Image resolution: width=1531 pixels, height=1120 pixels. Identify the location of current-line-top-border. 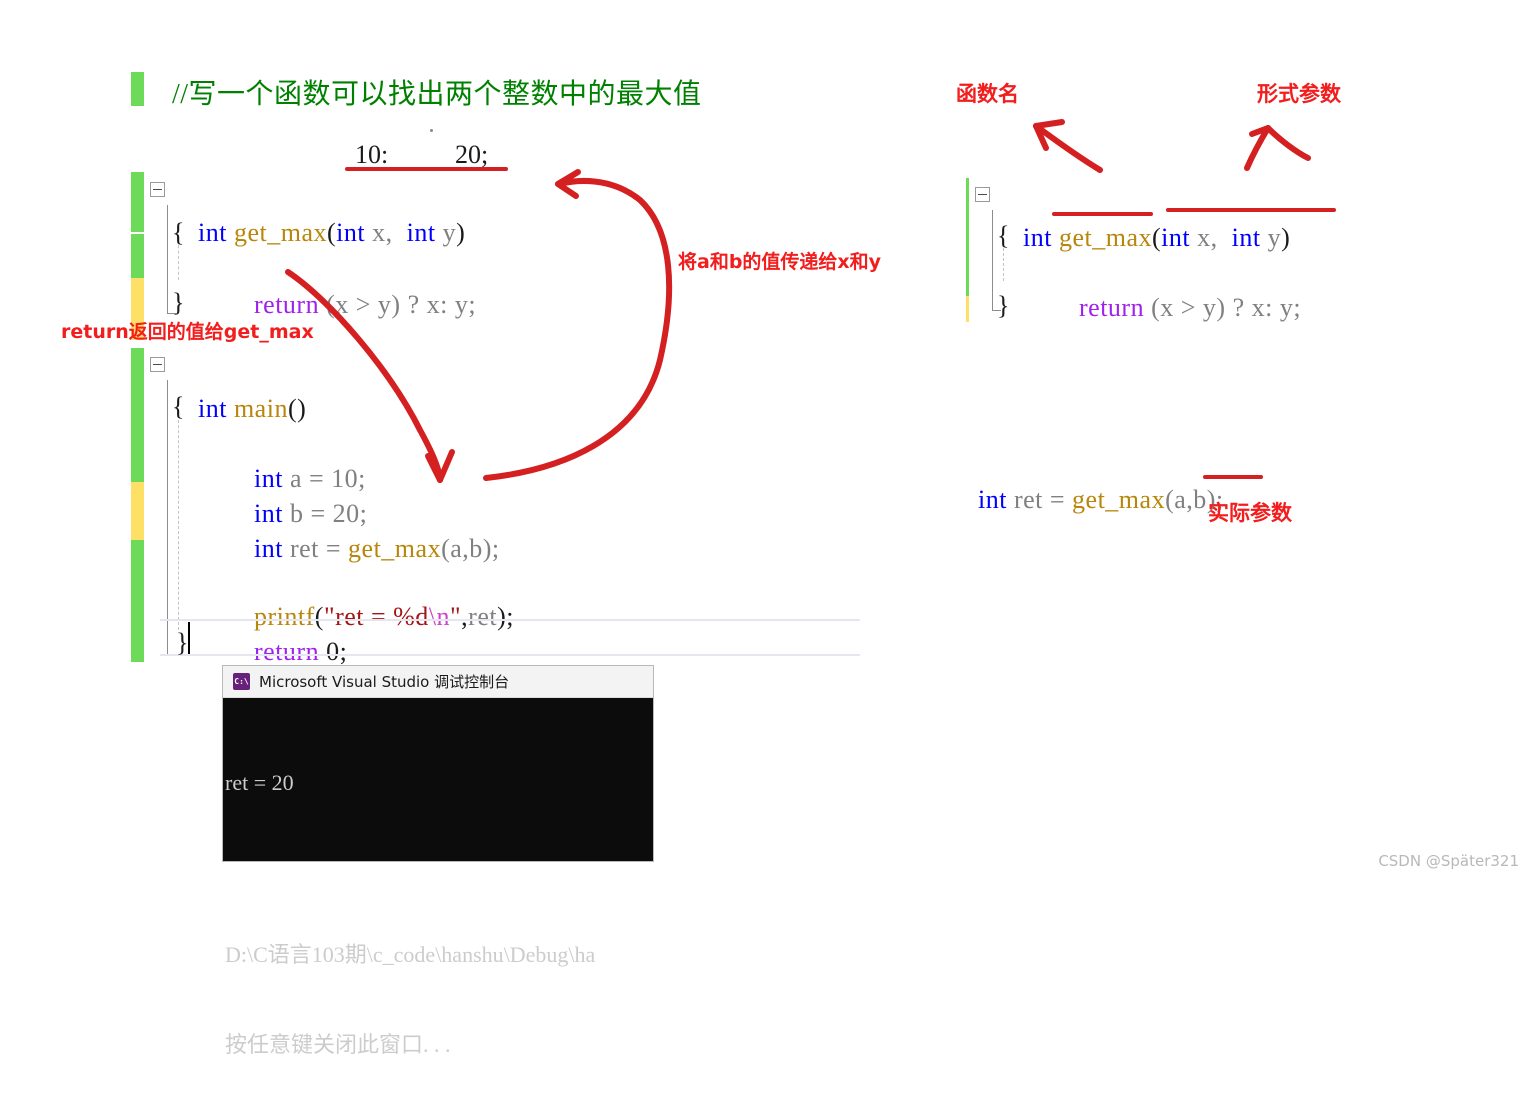
(510, 620).